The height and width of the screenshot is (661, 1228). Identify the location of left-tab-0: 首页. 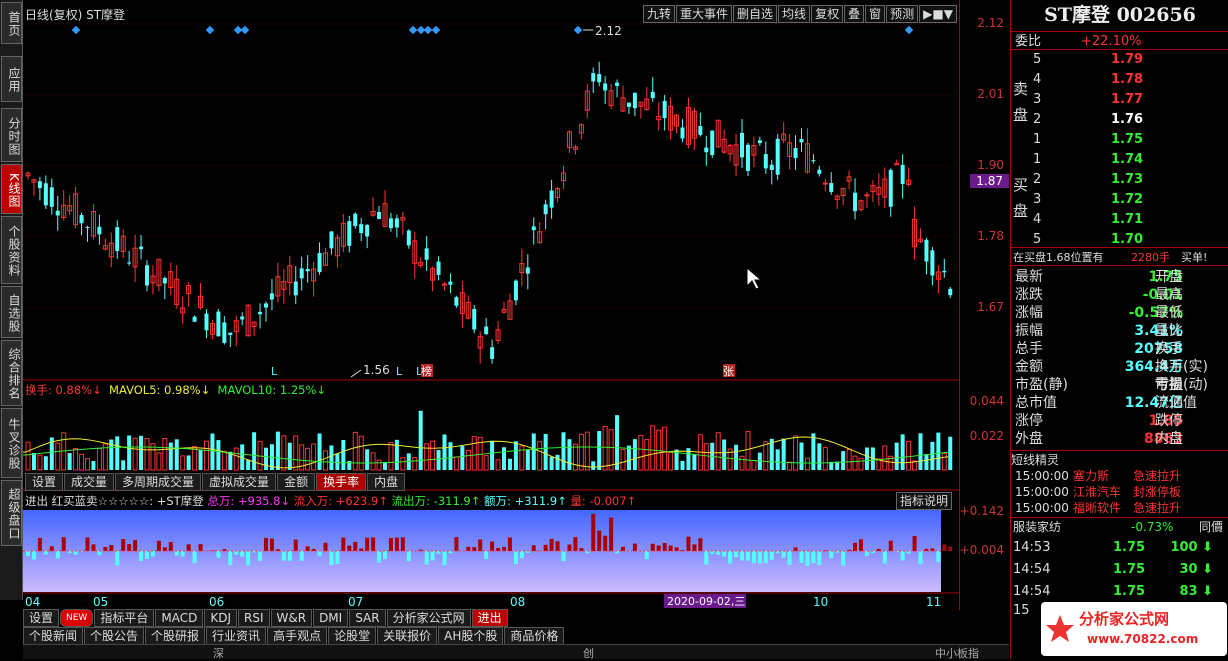
(11, 23).